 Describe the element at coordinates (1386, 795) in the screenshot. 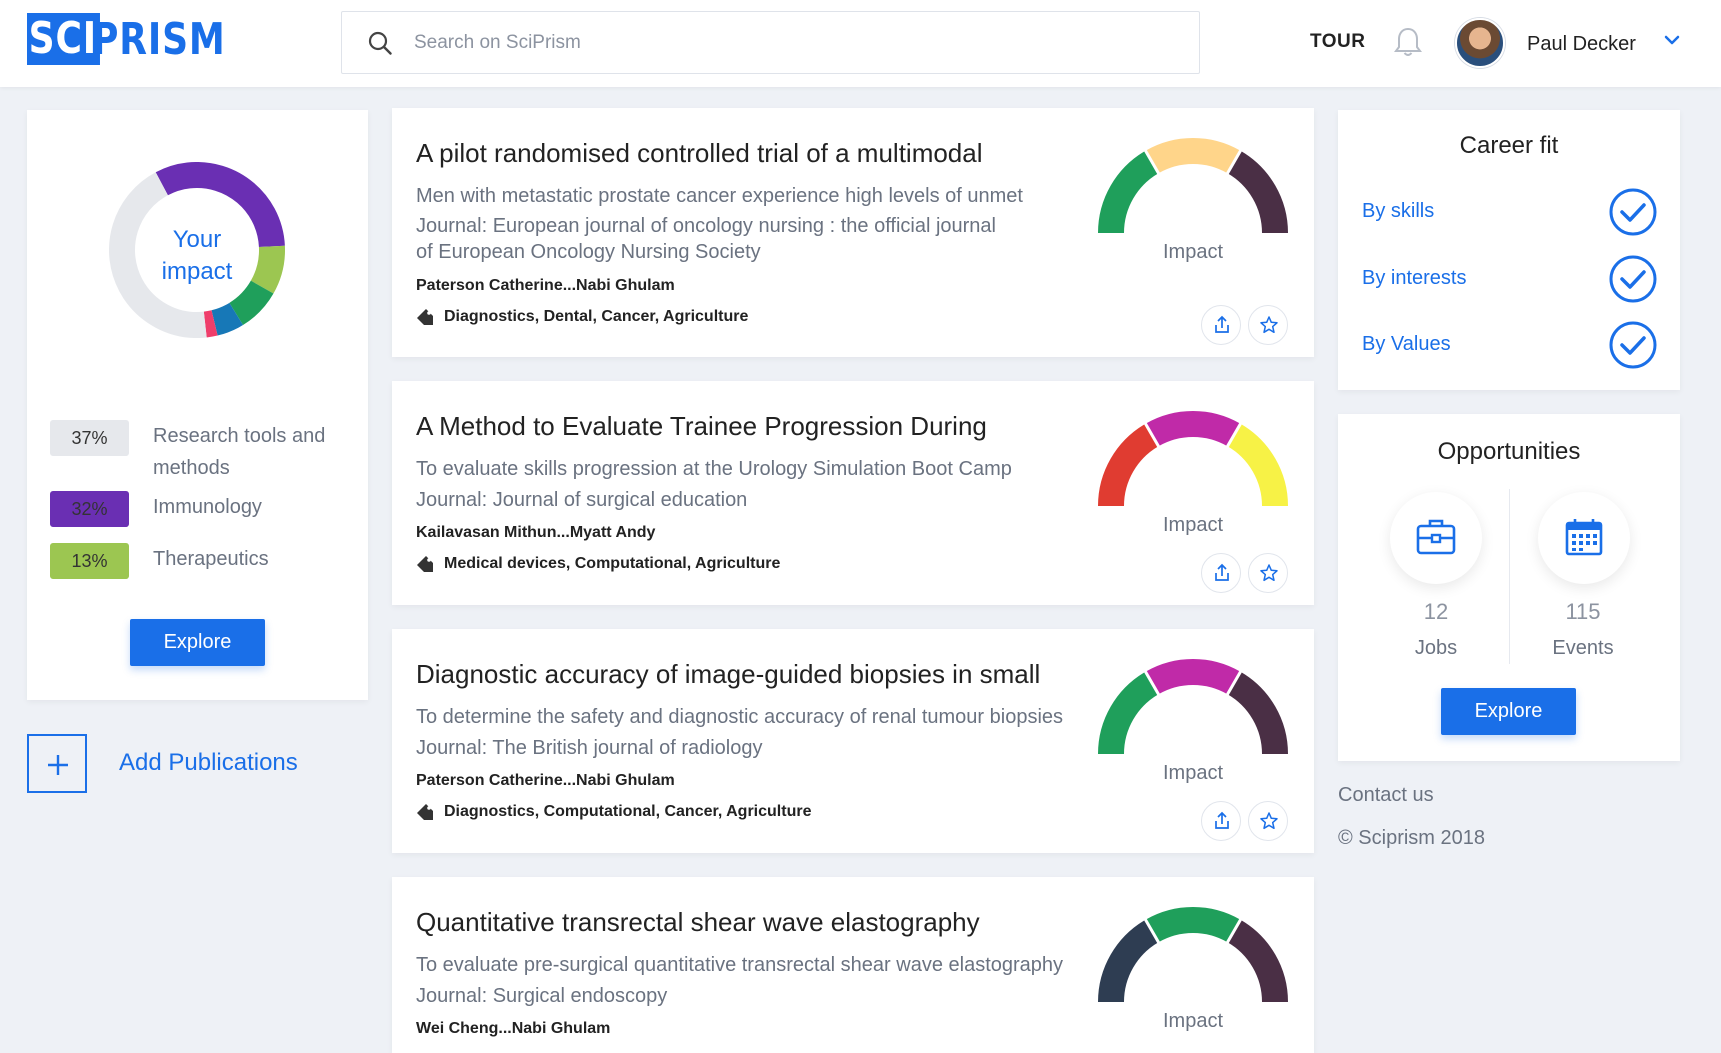

I see `contact-us-link: Contact us` at that location.